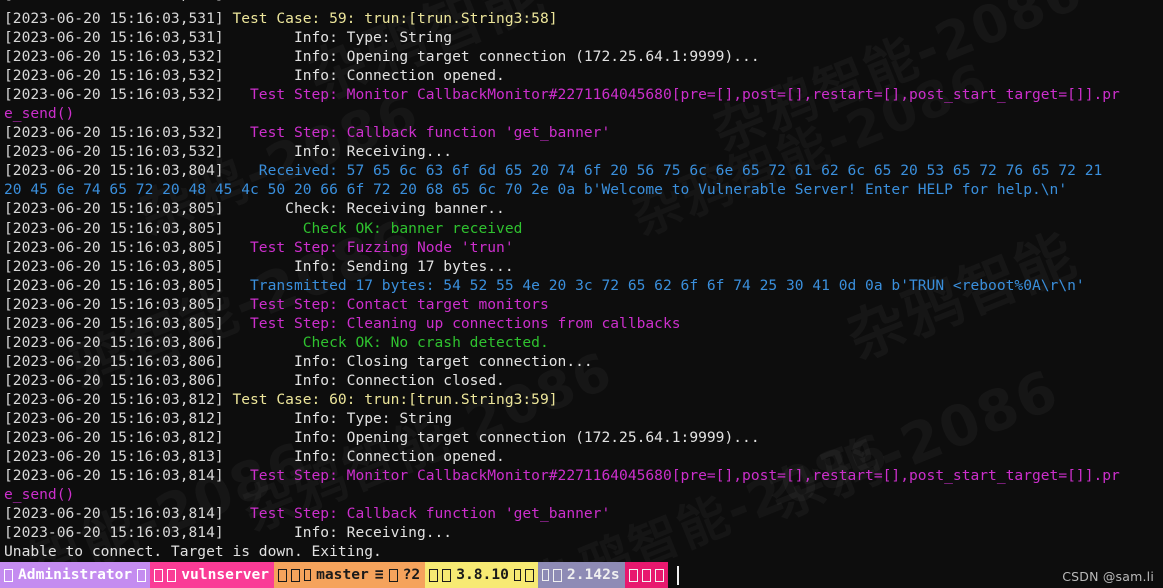 The height and width of the screenshot is (588, 1163). I want to click on terminal-text: Test Case: 59: trun:[trun.String3:58], so click(390, 18).